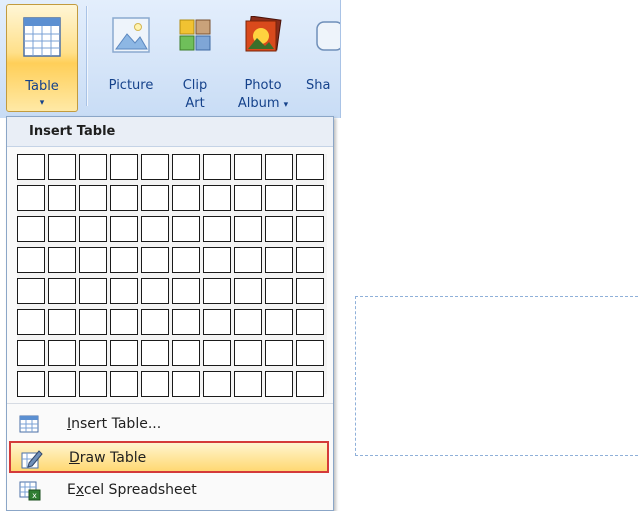 The image size is (638, 511). Describe the element at coordinates (42, 39) in the screenshot. I see `table-grid-icon` at that location.